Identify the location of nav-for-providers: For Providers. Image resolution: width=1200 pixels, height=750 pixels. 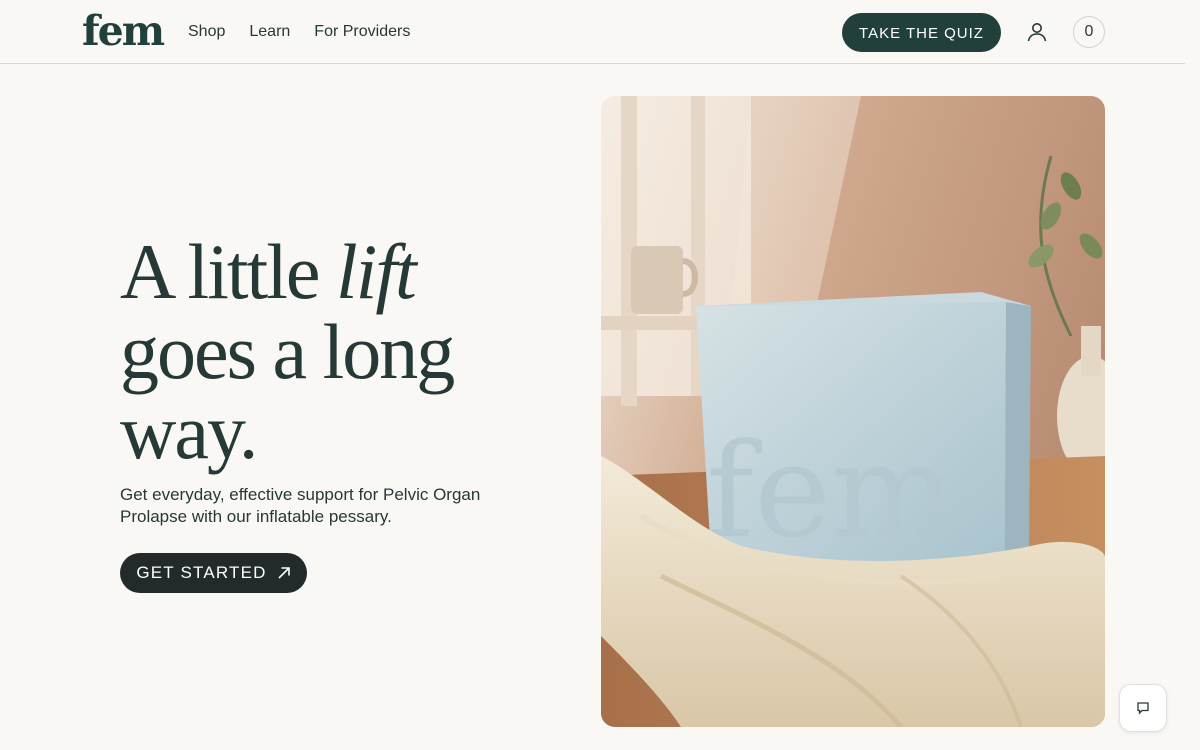
(362, 32).